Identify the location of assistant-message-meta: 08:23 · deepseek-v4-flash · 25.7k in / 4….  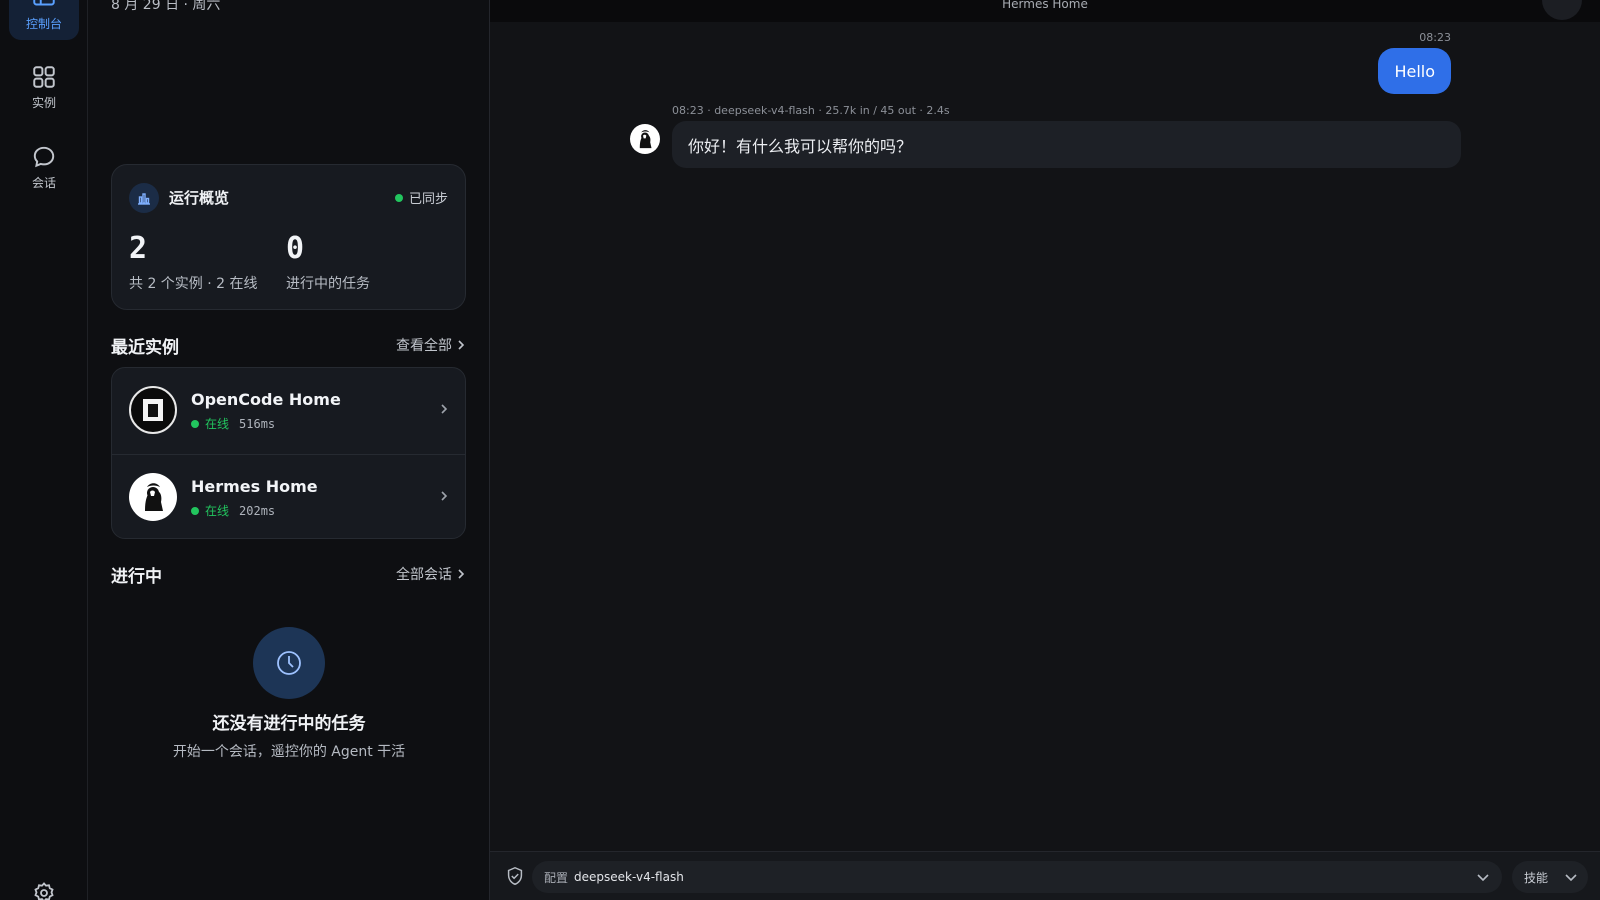
(811, 110).